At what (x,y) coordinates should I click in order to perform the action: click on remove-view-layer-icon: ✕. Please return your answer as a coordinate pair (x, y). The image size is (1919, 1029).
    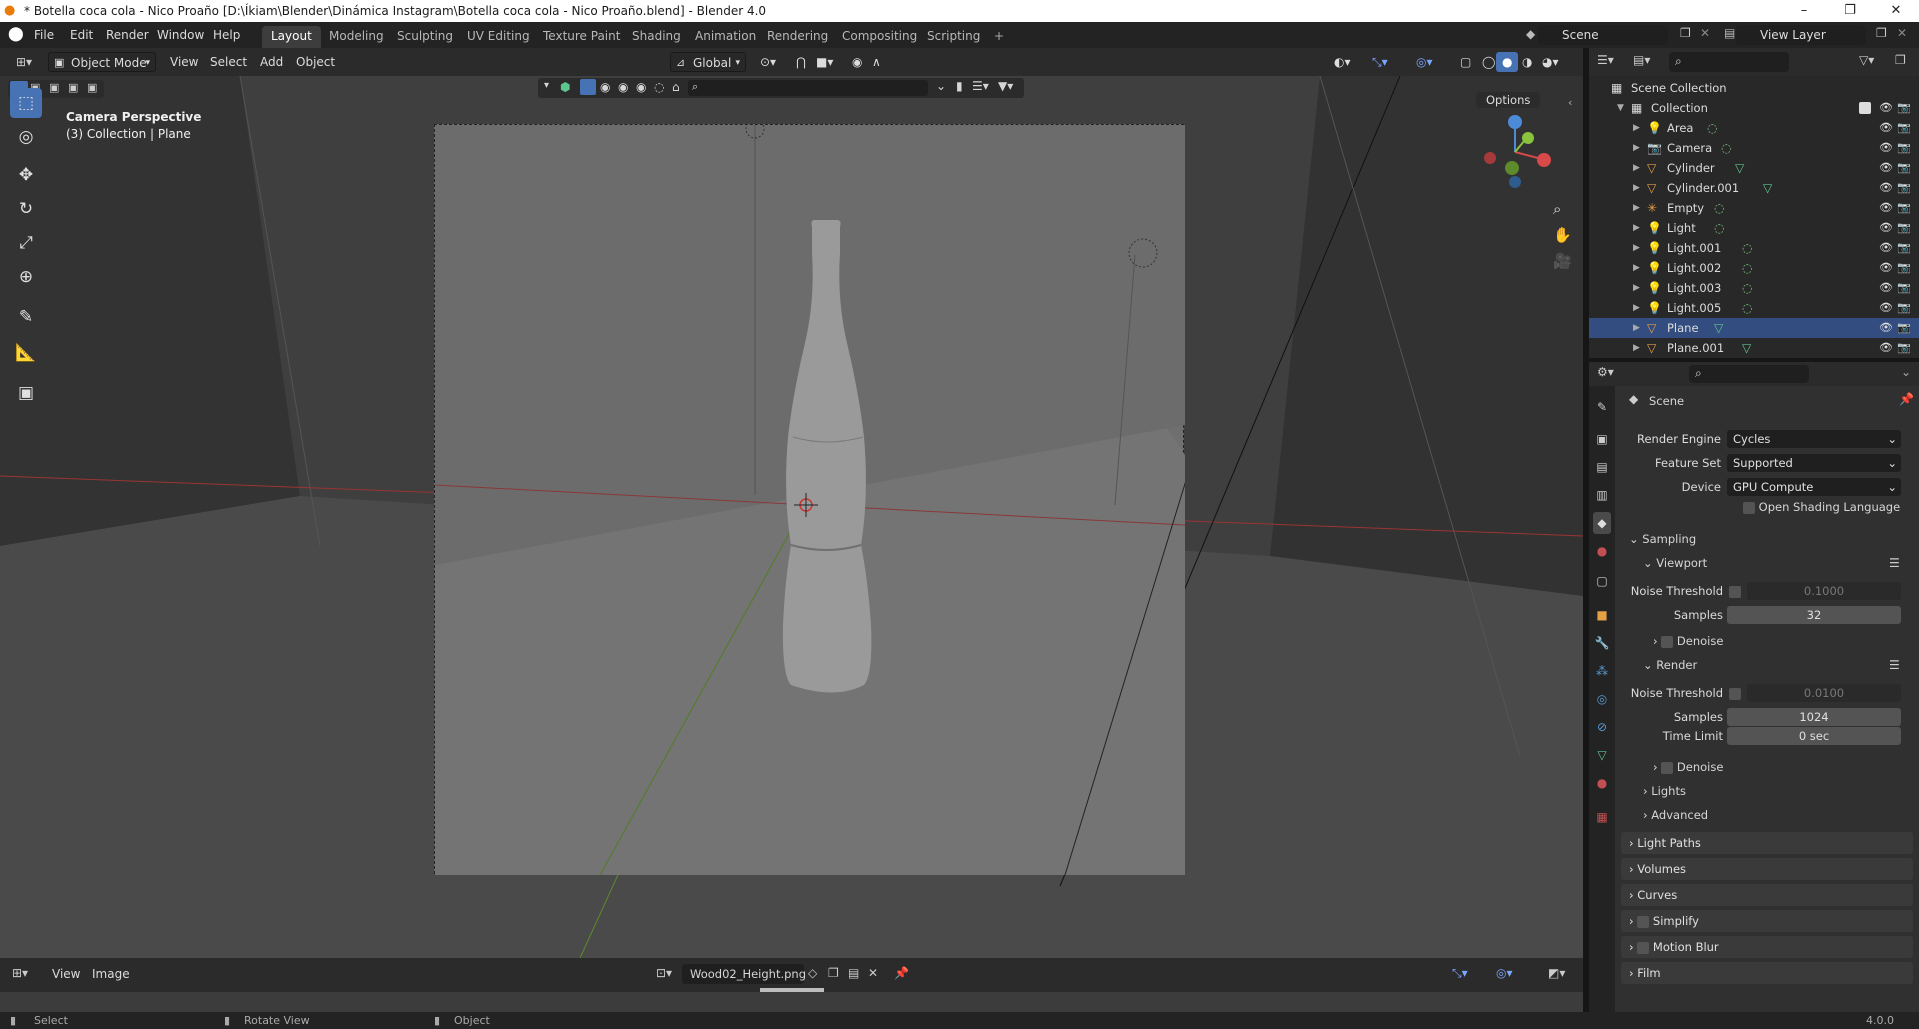
    Looking at the image, I should click on (1902, 33).